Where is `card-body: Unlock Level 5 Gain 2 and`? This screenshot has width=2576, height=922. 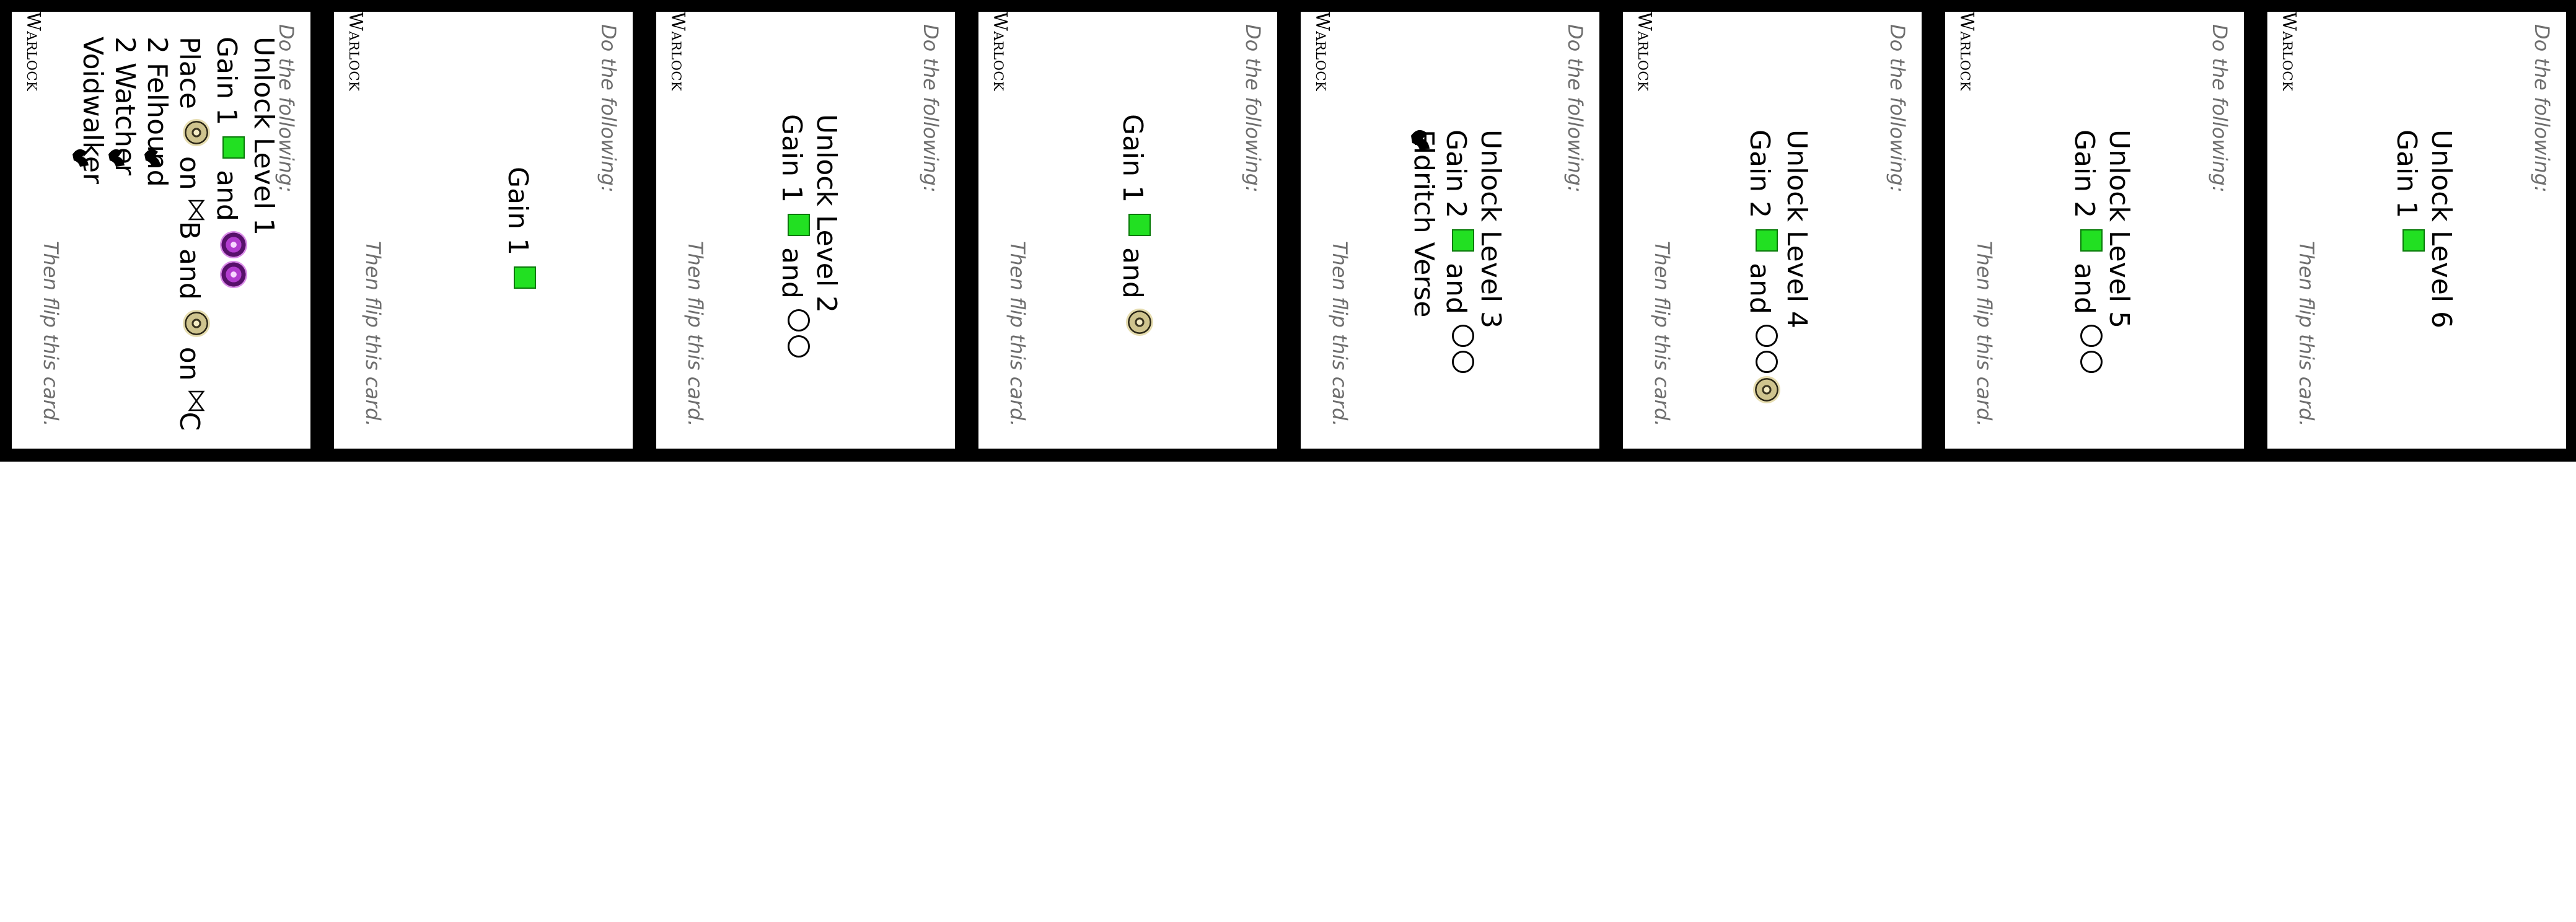 card-body: Unlock Level 5 Gain 2 and is located at coordinates (2101, 252).